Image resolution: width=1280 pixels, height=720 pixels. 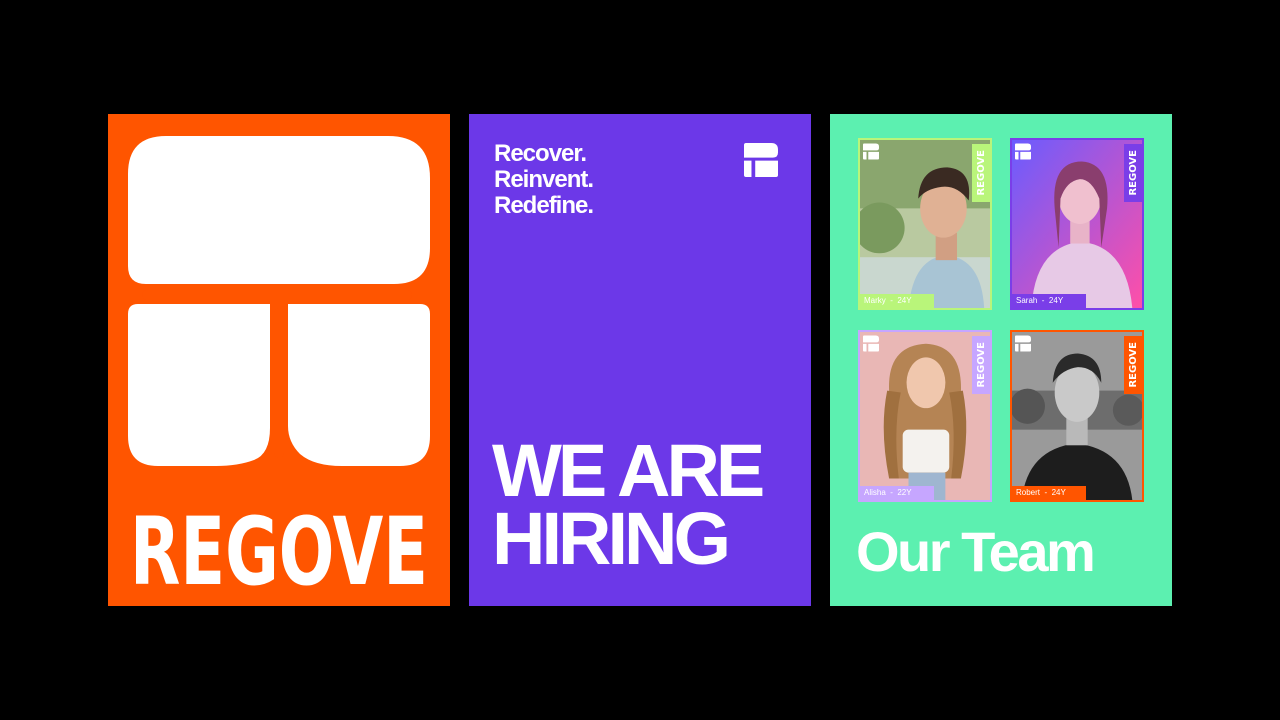 I want to click on tagline-line: Reinvent., so click(x=544, y=179).